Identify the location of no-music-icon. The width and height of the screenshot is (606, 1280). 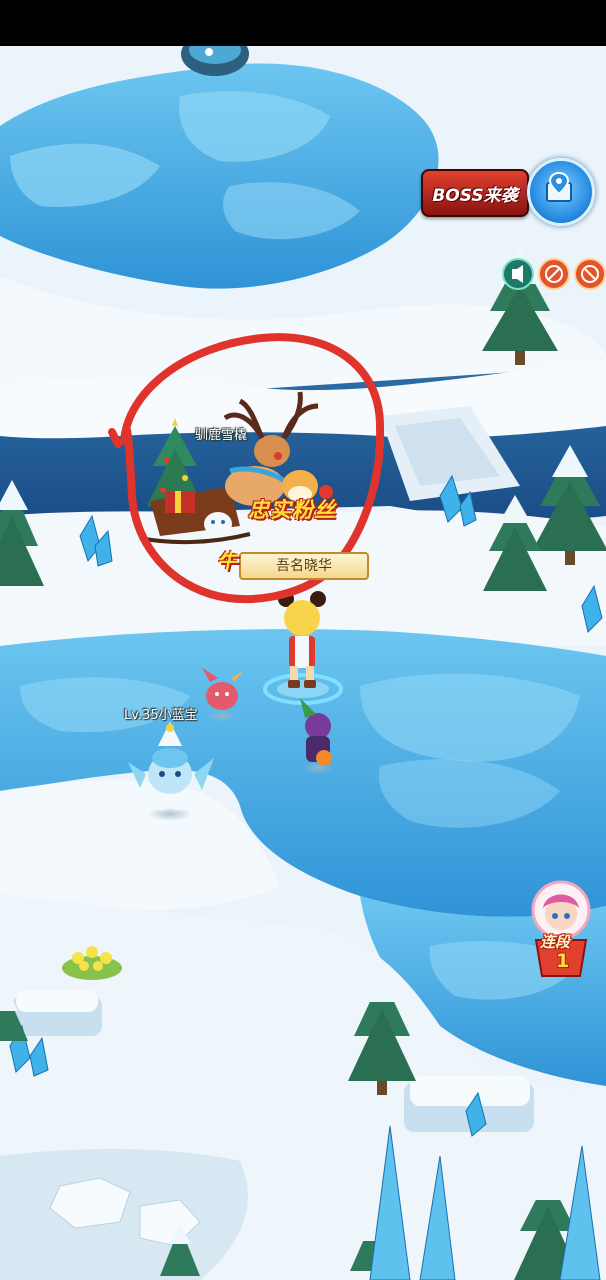
(590, 274).